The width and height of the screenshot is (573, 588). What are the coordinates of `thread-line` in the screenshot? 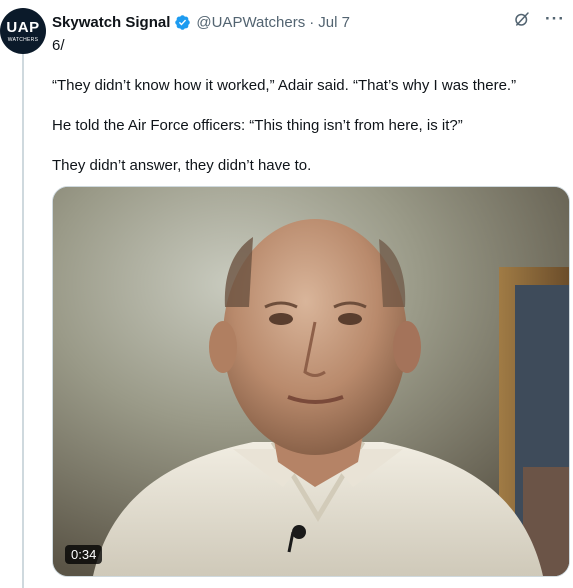 It's located at (23, 320).